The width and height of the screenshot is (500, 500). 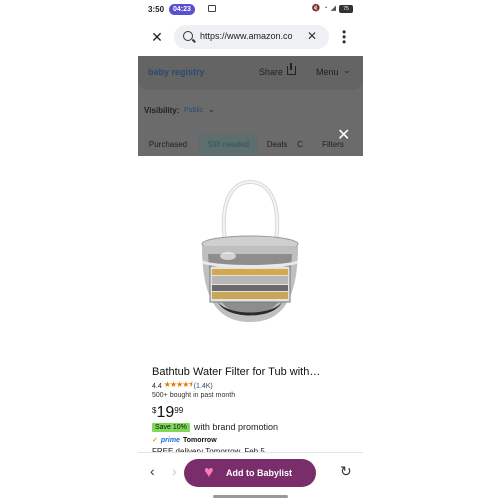 I want to click on prime-row: ✓ prime Tomorrow, so click(x=184, y=440).